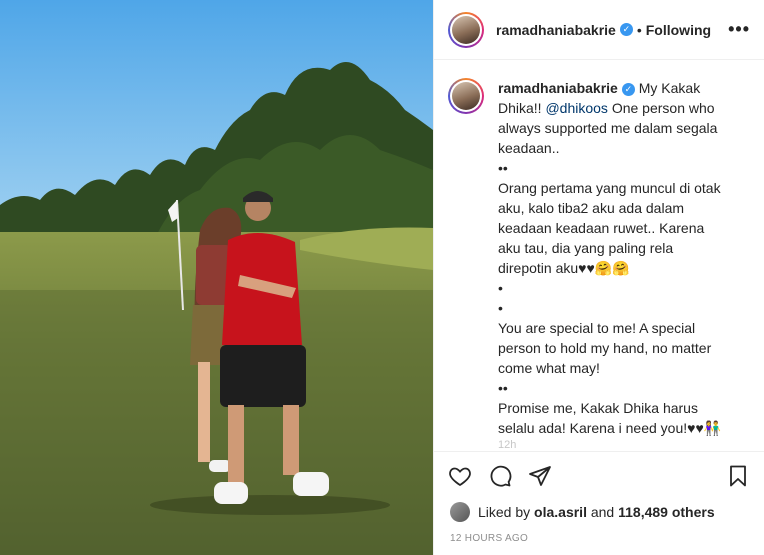  What do you see at coordinates (556, 30) in the screenshot?
I see `author-username: ramadhaniabakrie` at bounding box center [556, 30].